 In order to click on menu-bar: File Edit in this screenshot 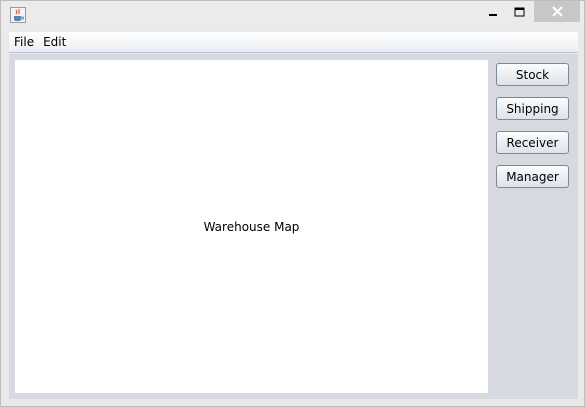, I will do `click(293, 42)`.